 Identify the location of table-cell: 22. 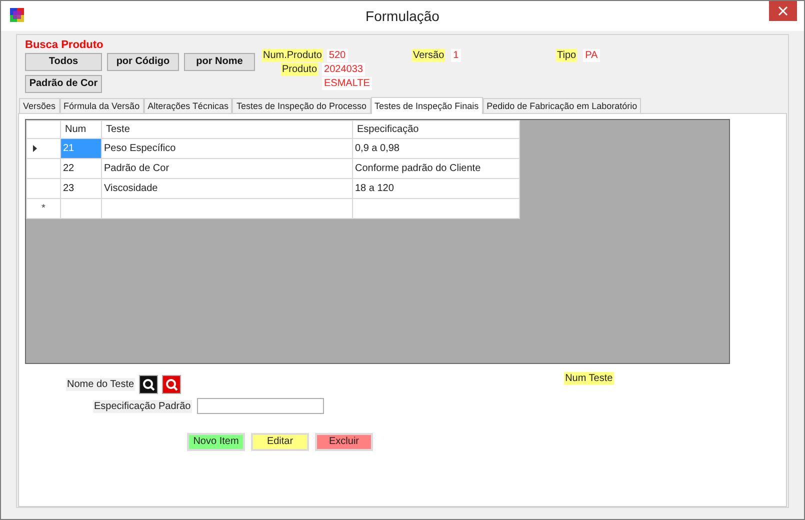
(81, 168).